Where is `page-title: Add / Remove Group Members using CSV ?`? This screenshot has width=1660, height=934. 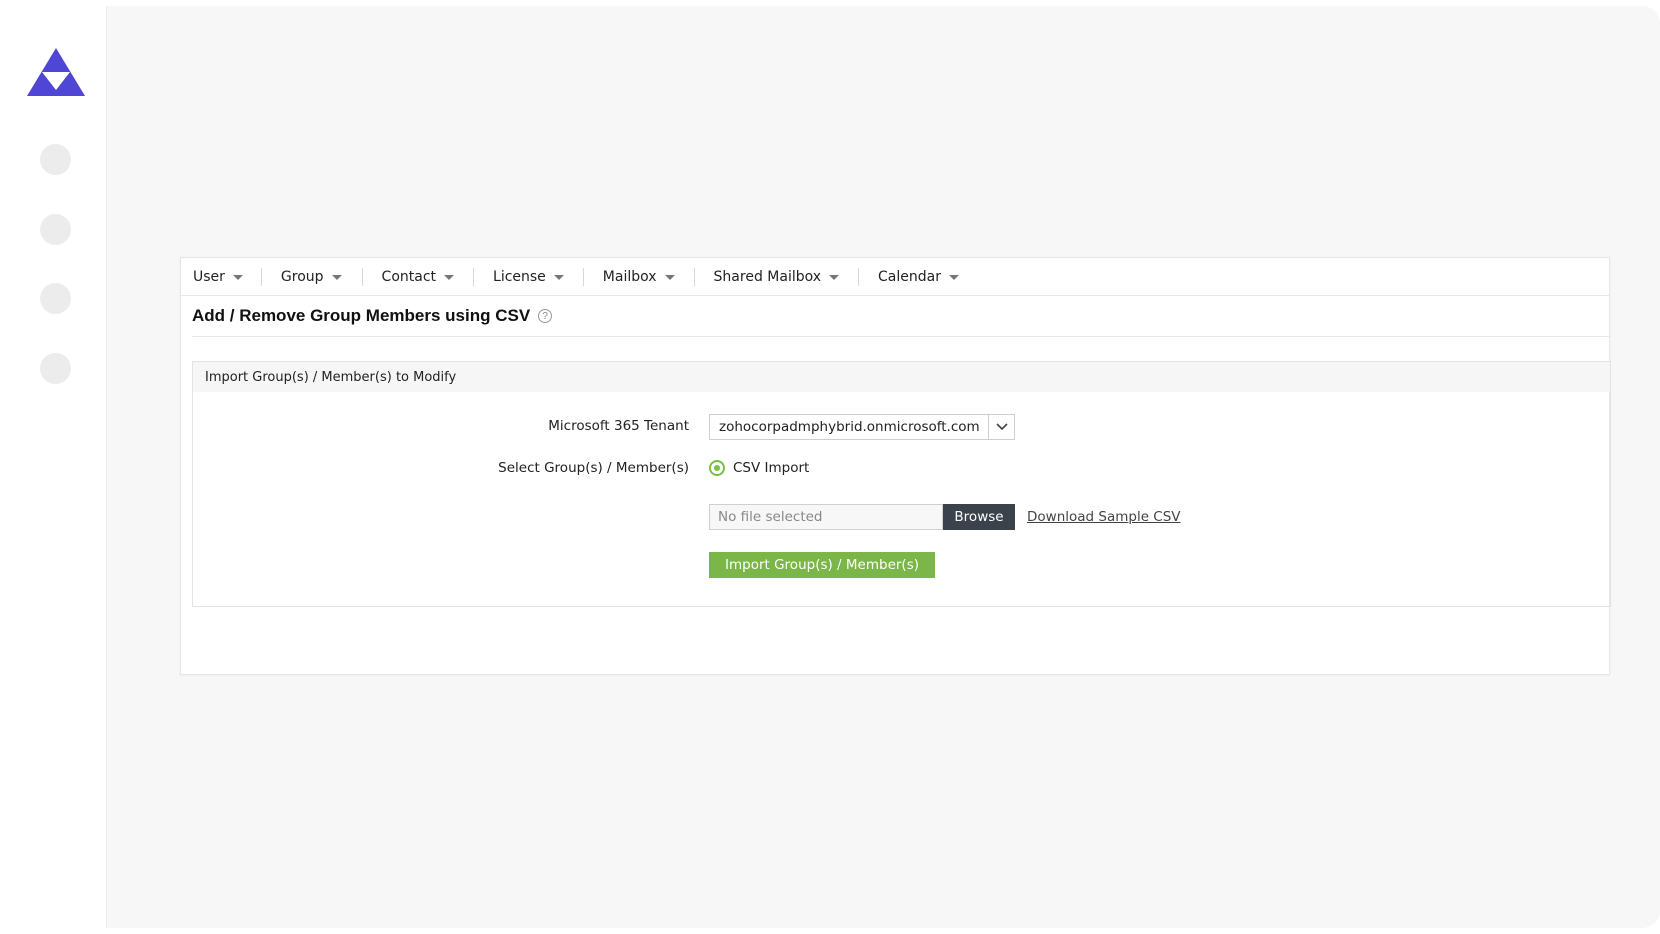 page-title: Add / Remove Group Members using CSV ? is located at coordinates (372, 316).